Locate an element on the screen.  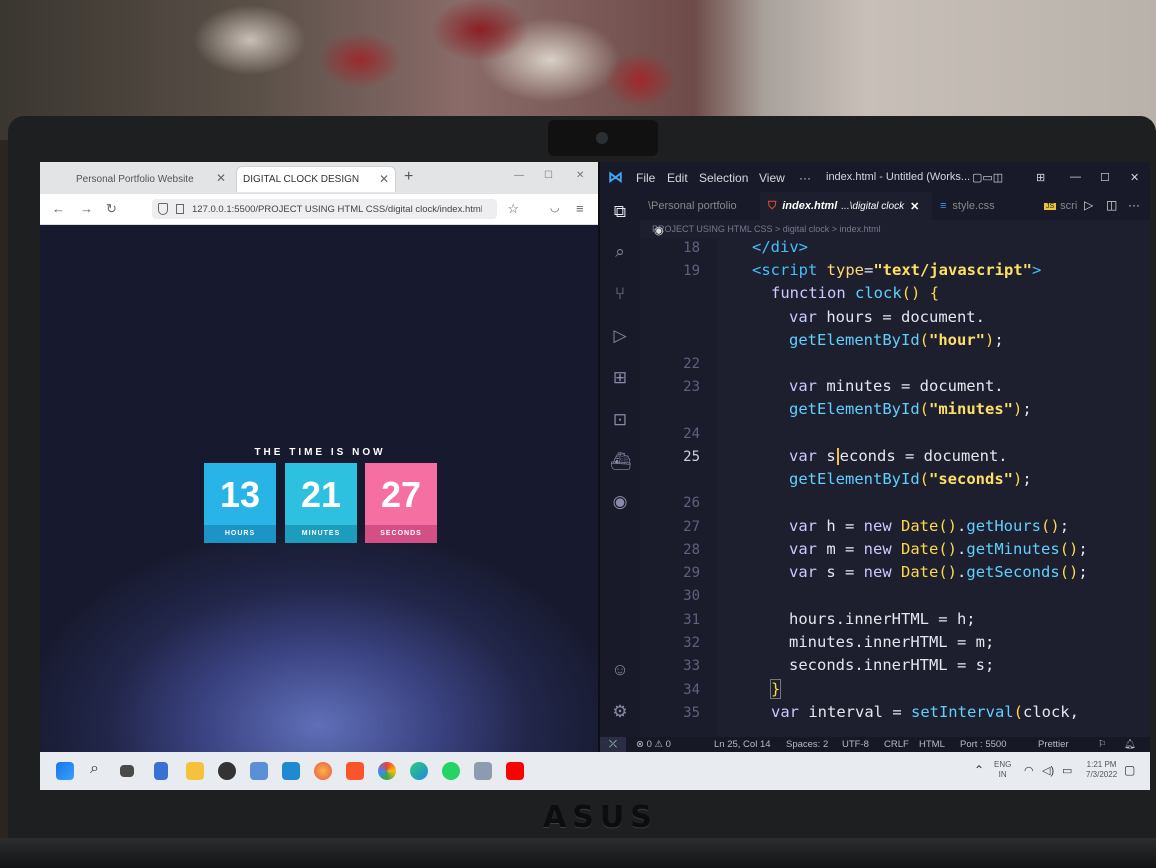
github-icon: ◉ is located at coordinates (620, 502).